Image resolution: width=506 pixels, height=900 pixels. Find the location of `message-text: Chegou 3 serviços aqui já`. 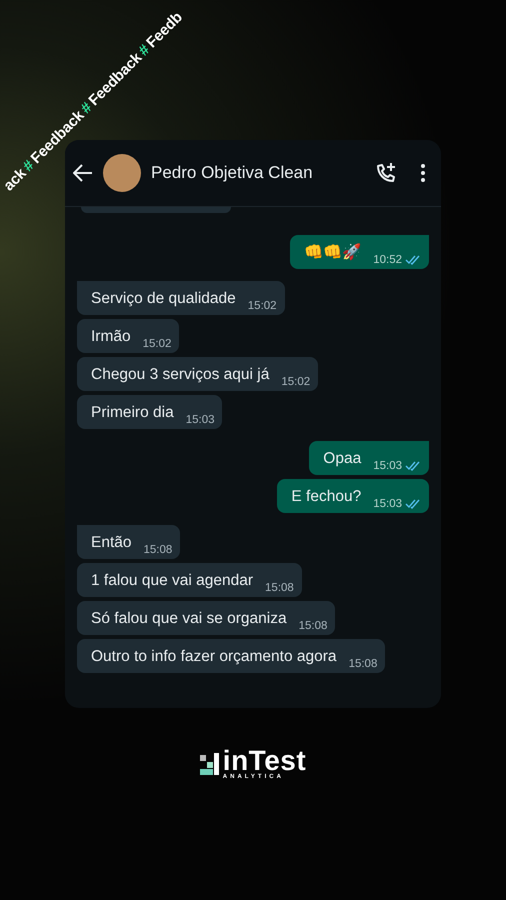

message-text: Chegou 3 serviços aqui já is located at coordinates (180, 375).